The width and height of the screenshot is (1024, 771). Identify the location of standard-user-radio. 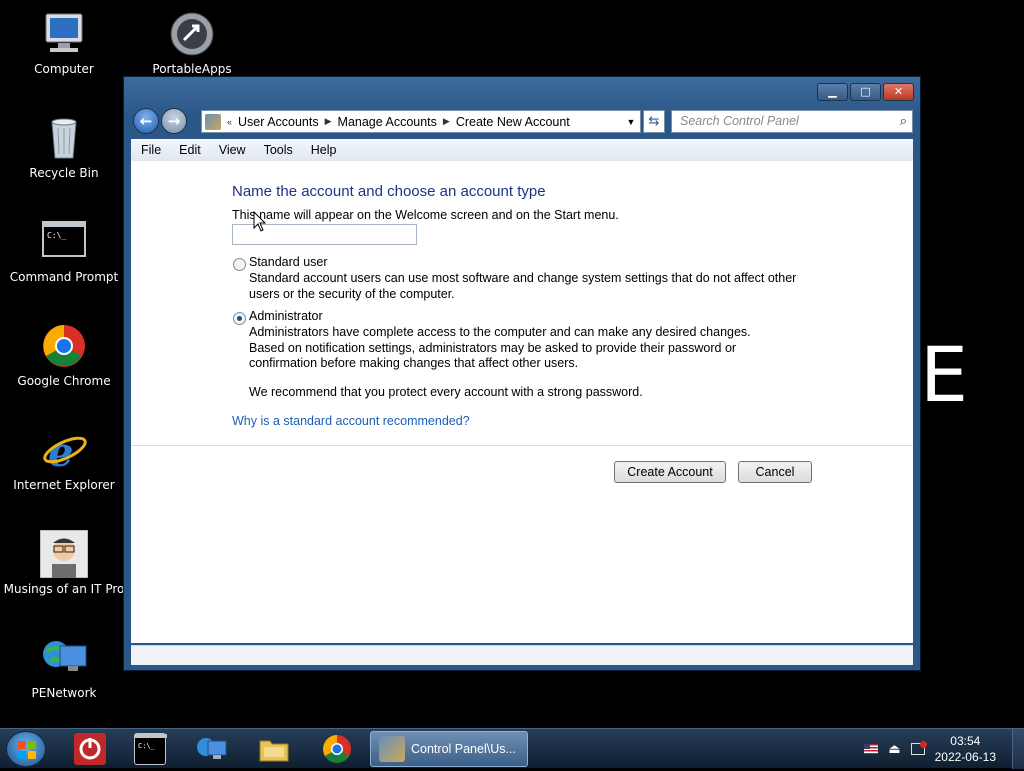
(239, 264).